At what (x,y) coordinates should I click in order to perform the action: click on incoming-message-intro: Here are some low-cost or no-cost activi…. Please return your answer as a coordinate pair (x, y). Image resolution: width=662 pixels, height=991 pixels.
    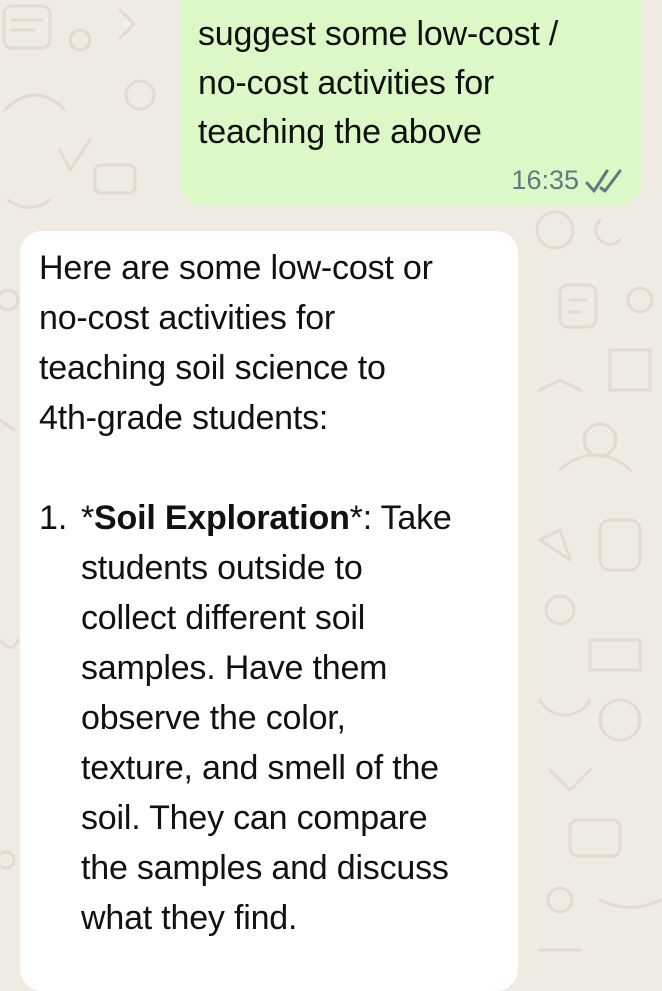
    Looking at the image, I should click on (236, 343).